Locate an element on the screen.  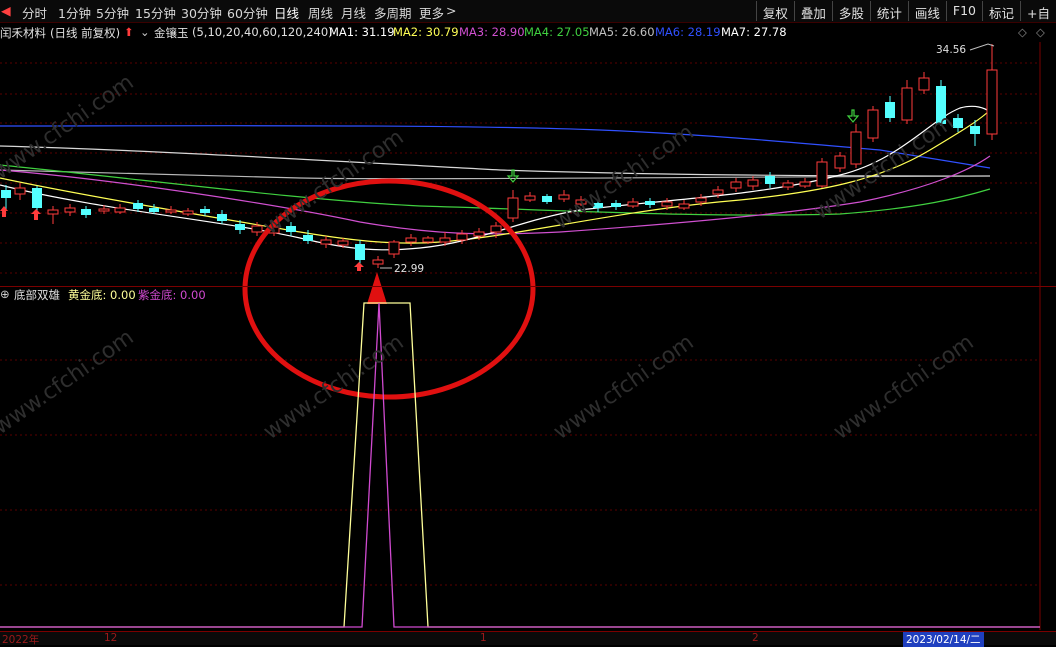
period-tab: 多周期 is located at coordinates (393, 12).